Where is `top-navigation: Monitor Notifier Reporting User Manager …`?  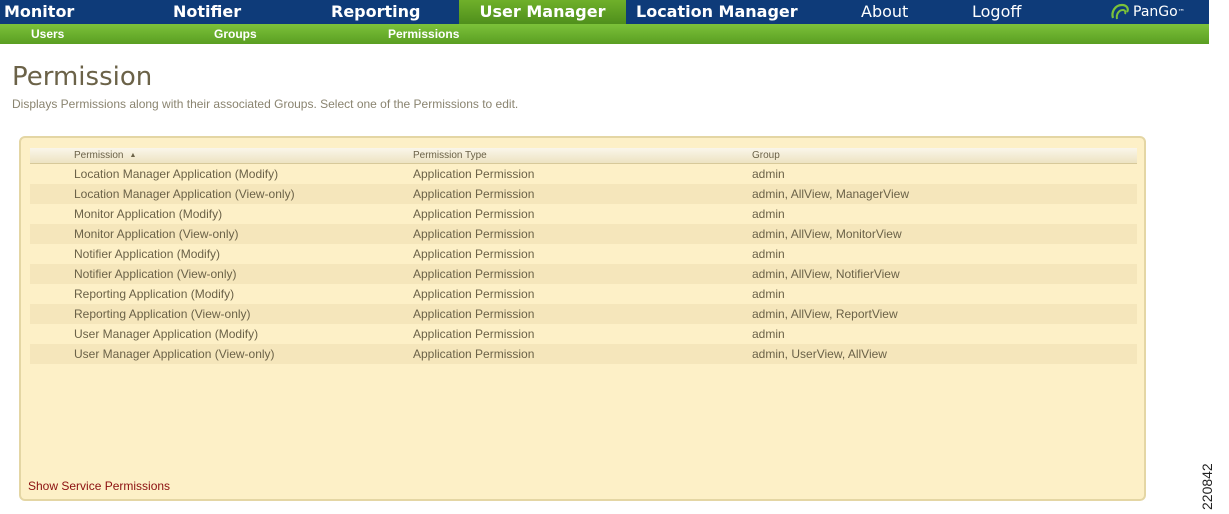 top-navigation: Monitor Notifier Reporting User Manager … is located at coordinates (604, 12).